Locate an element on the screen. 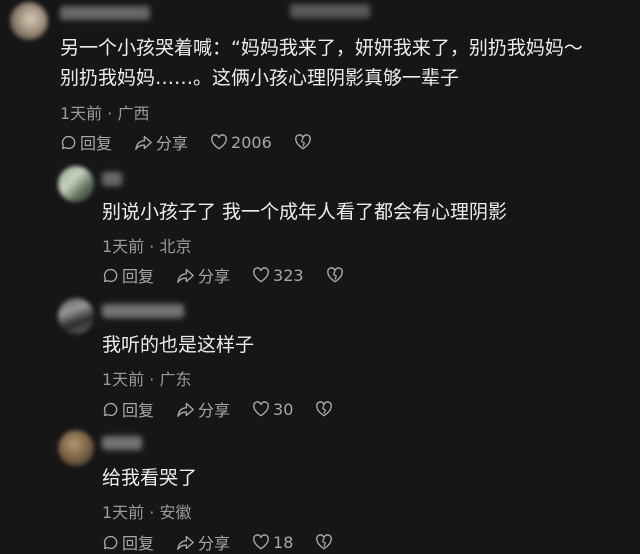 The width and height of the screenshot is (640, 554). comment-actions: 回复 分享 30 is located at coordinates (219, 409).